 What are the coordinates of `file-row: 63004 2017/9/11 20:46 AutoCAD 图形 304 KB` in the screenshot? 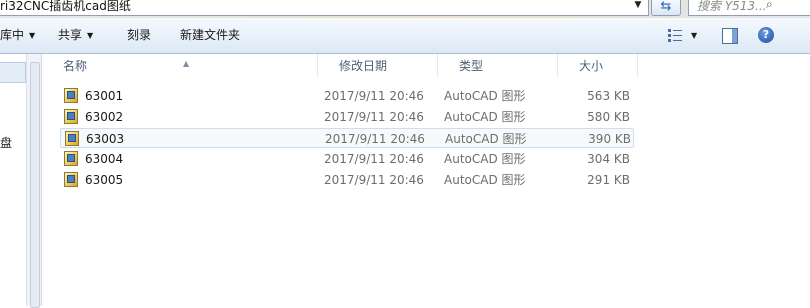 It's located at (347, 159).